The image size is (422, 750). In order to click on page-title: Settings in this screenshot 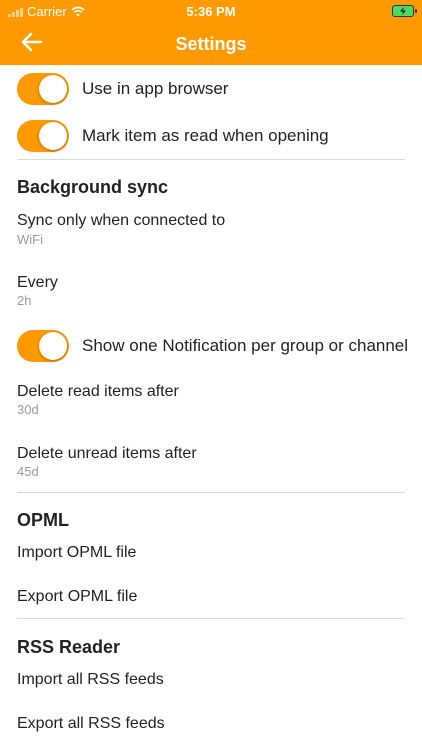, I will do `click(211, 44)`.